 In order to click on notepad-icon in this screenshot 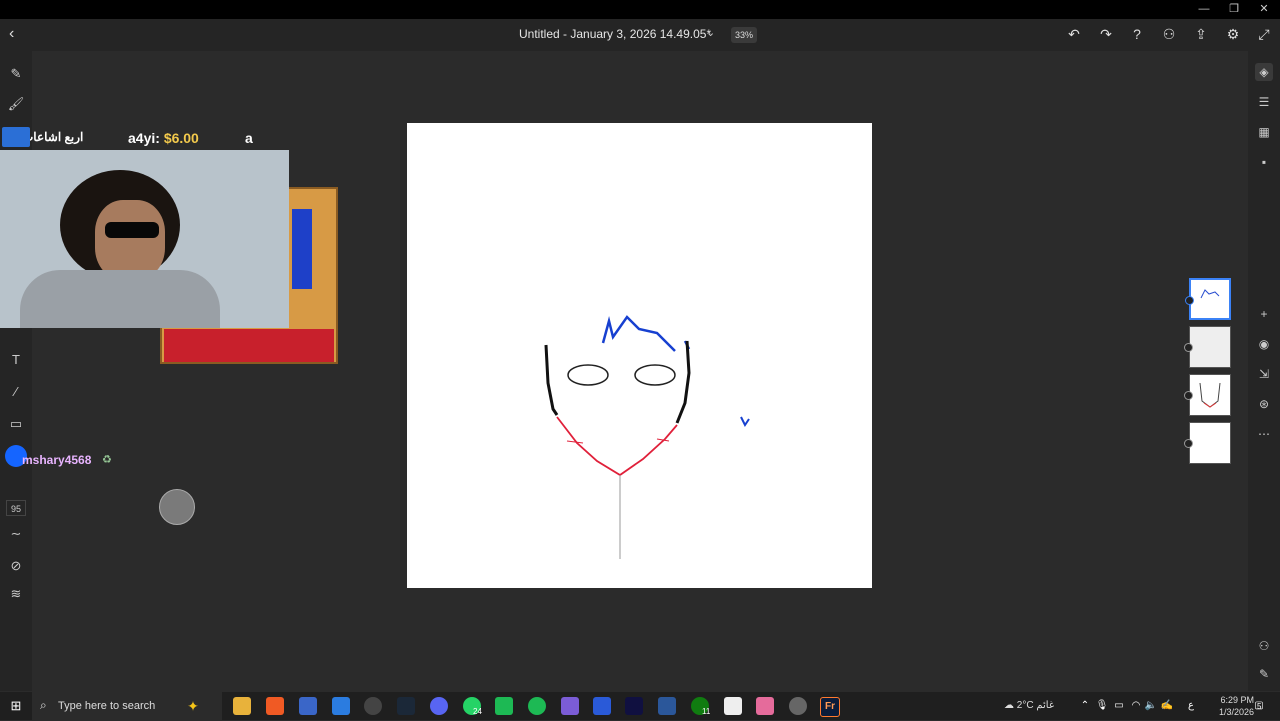, I will do `click(733, 706)`.